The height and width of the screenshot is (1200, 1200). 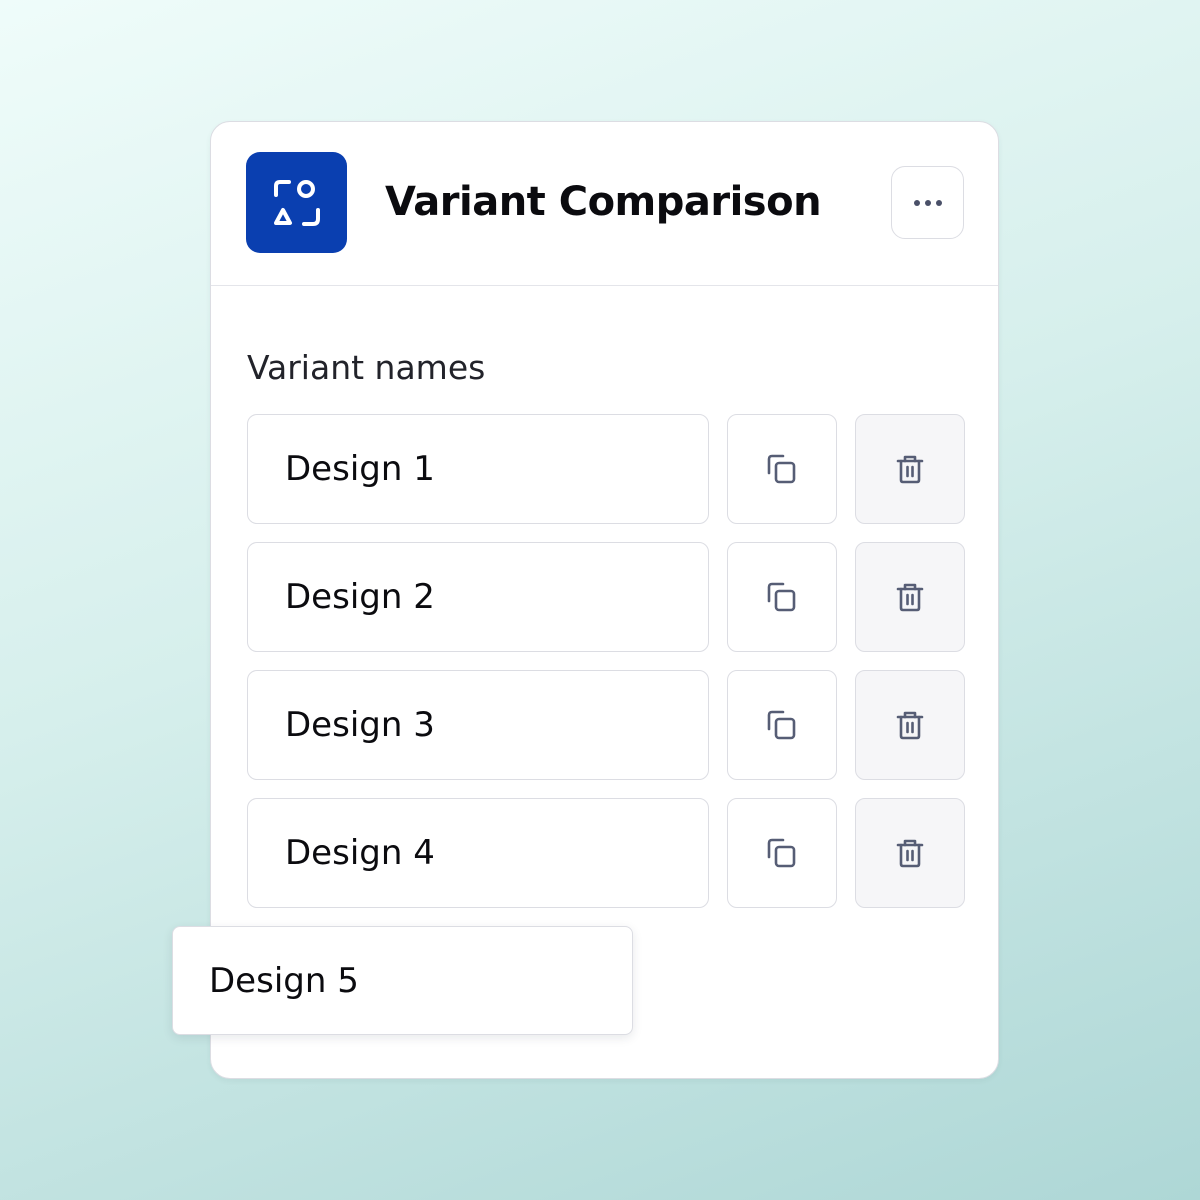 I want to click on app-icon, so click(x=296, y=202).